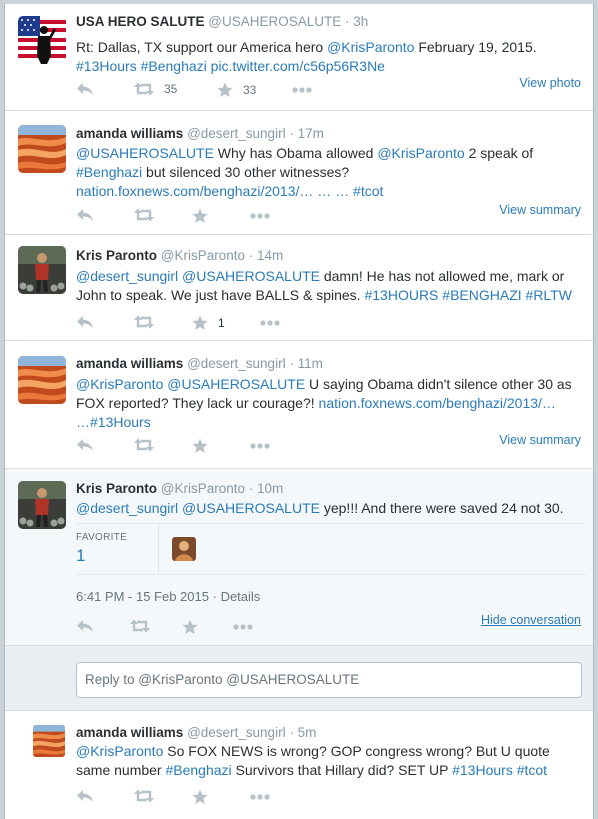 Image resolution: width=598 pixels, height=819 pixels. I want to click on tweet-actions: 1, so click(226, 325).